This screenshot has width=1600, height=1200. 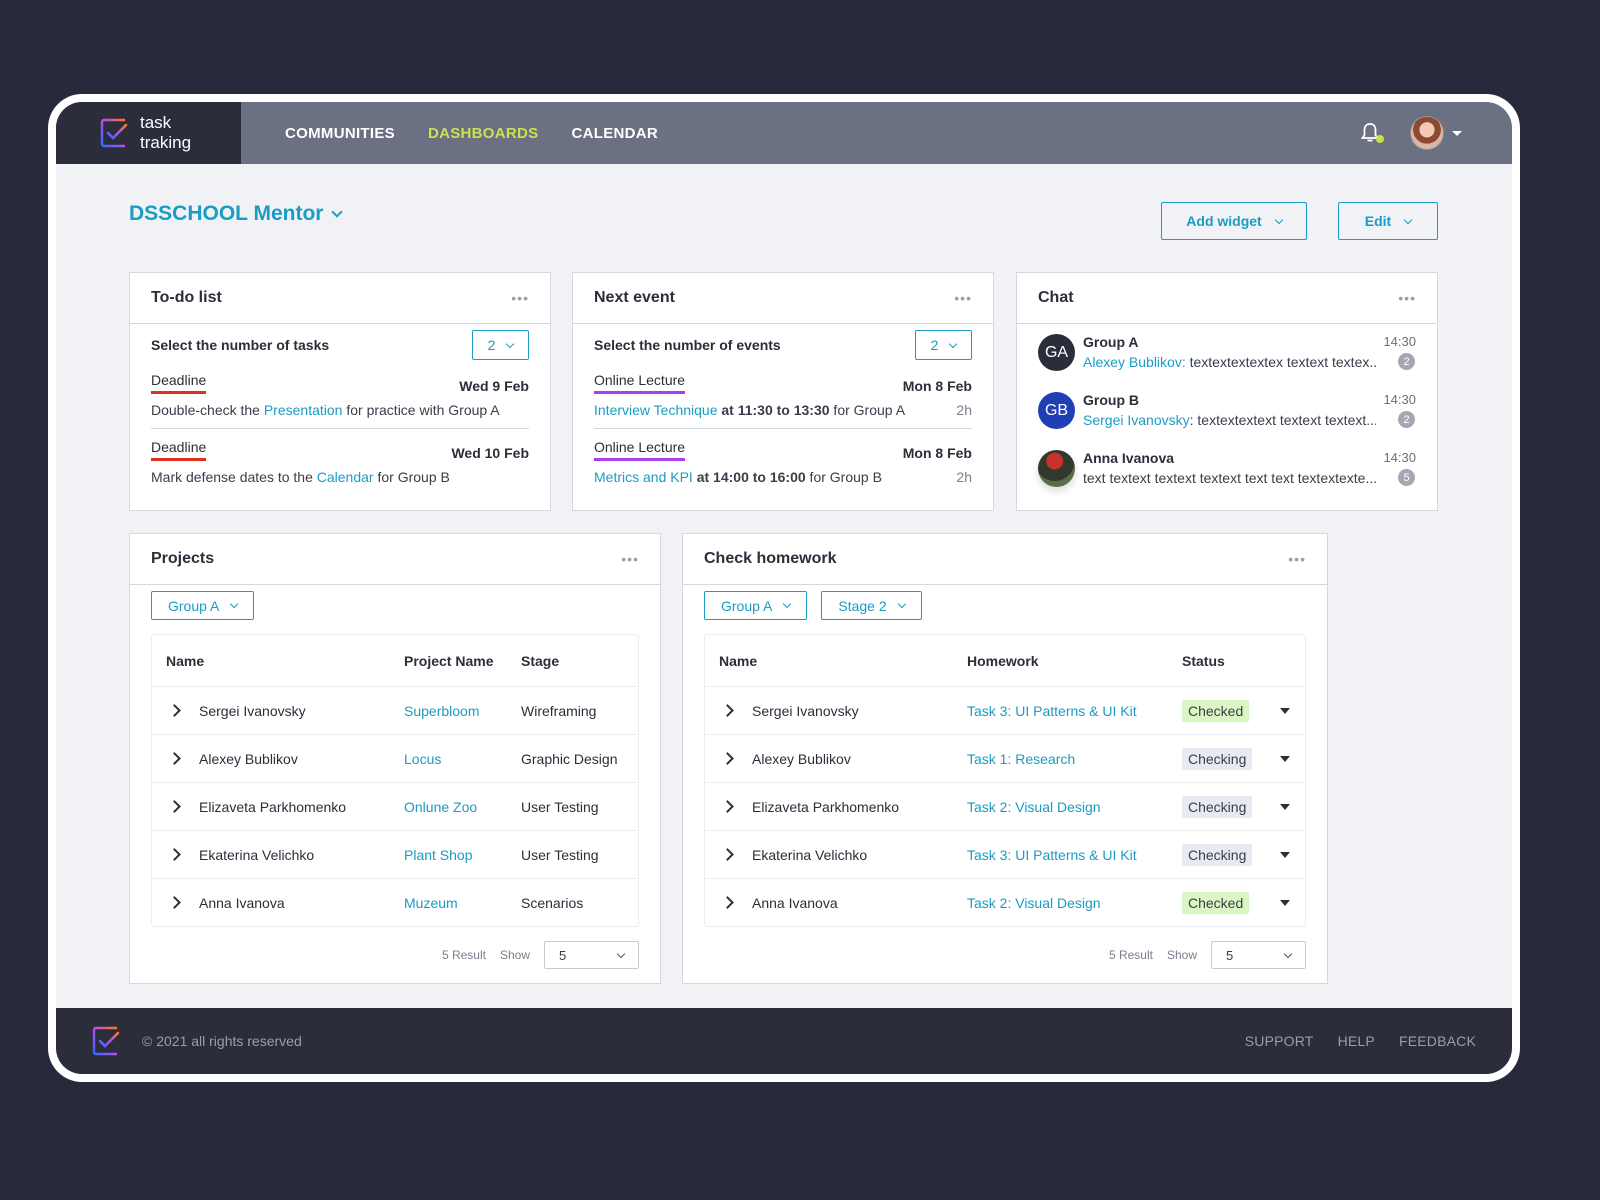 I want to click on dashboard-selector: DSSCHOOL Mentor, so click(x=236, y=214).